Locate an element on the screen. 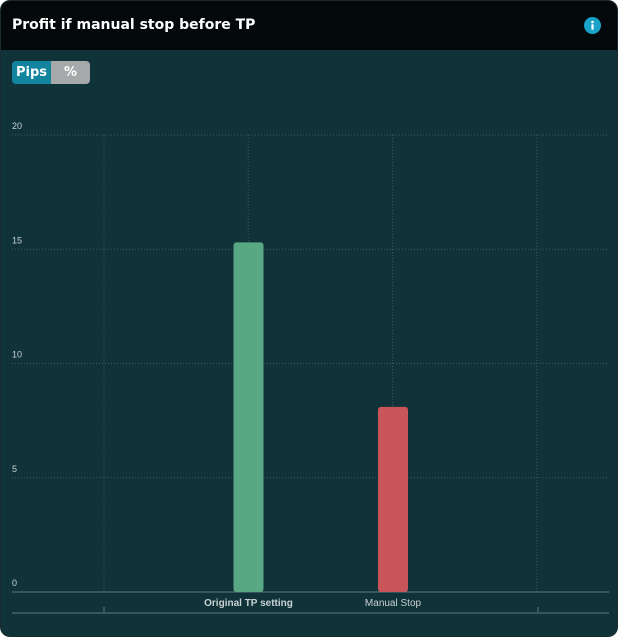  y-tick-label: 20 is located at coordinates (17, 126).